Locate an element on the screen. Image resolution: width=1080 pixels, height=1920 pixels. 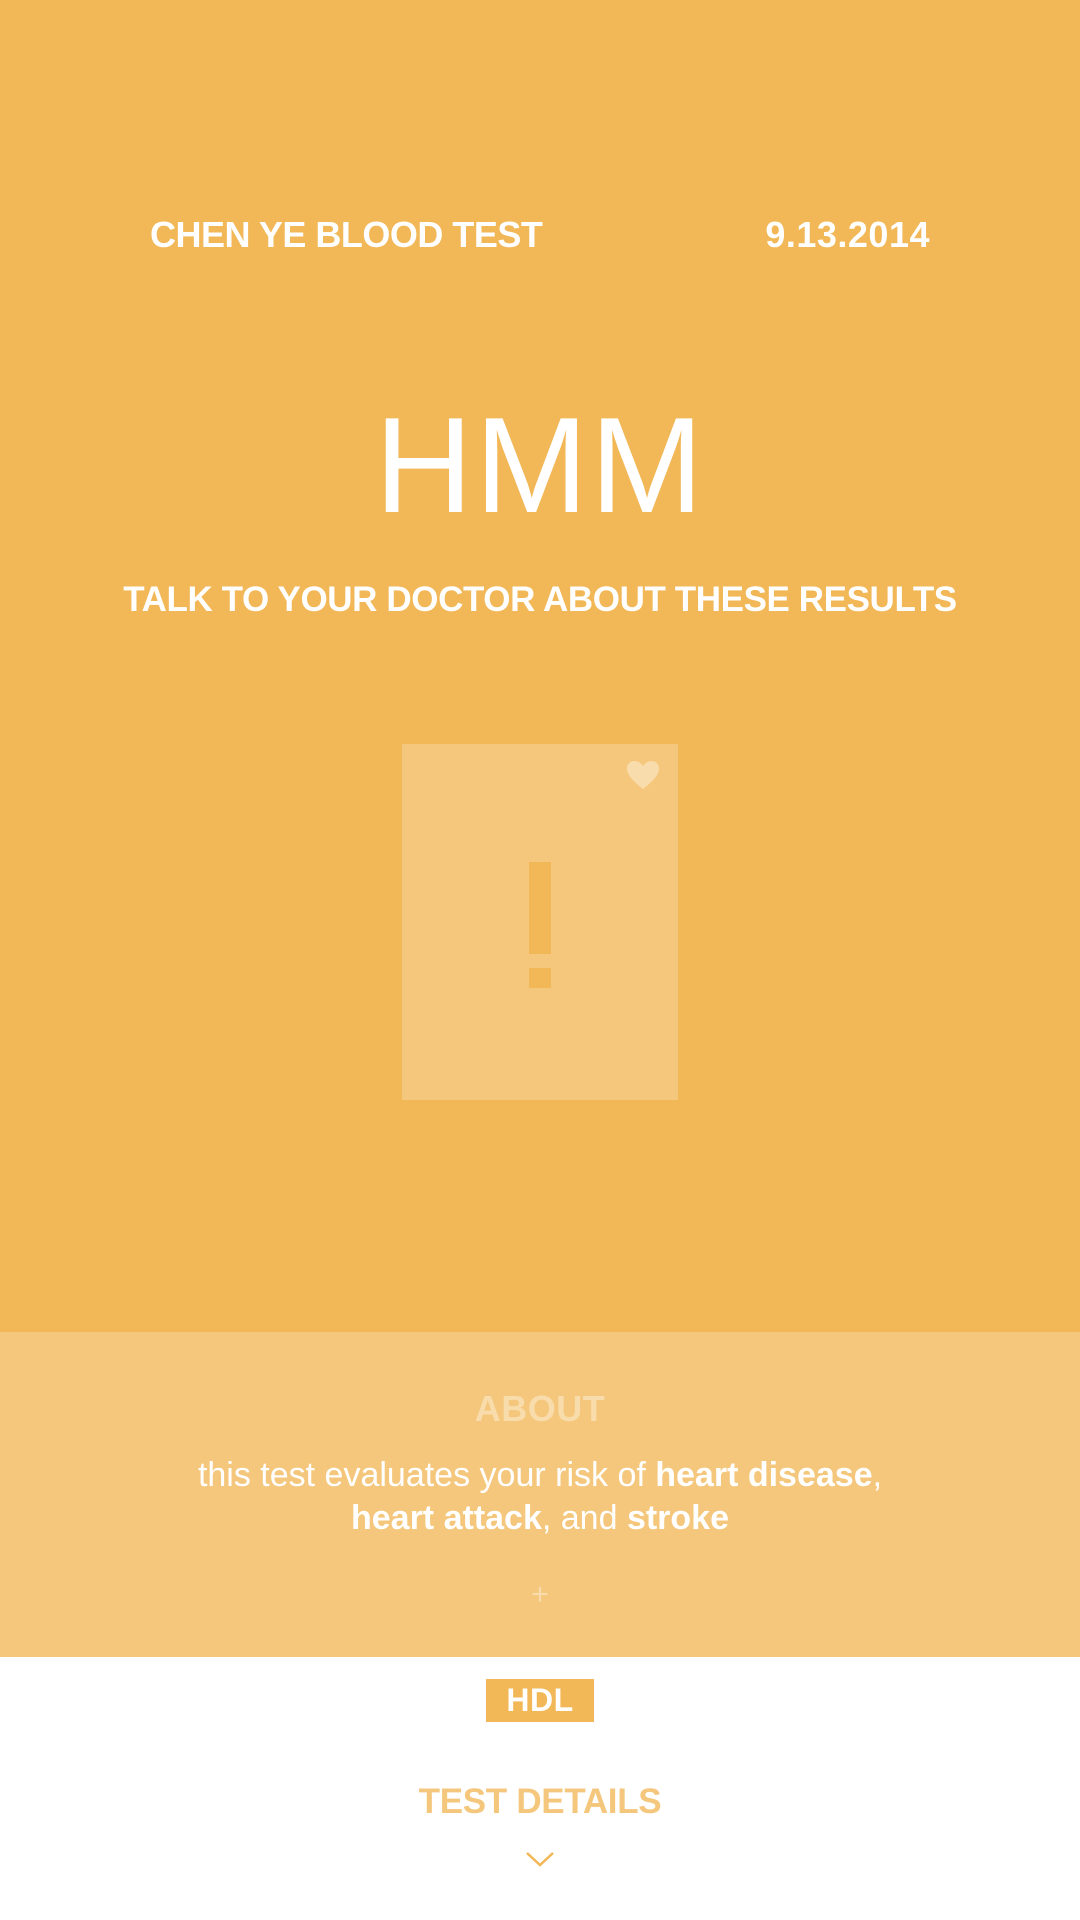
expand-about-button: + is located at coordinates (540, 1595).